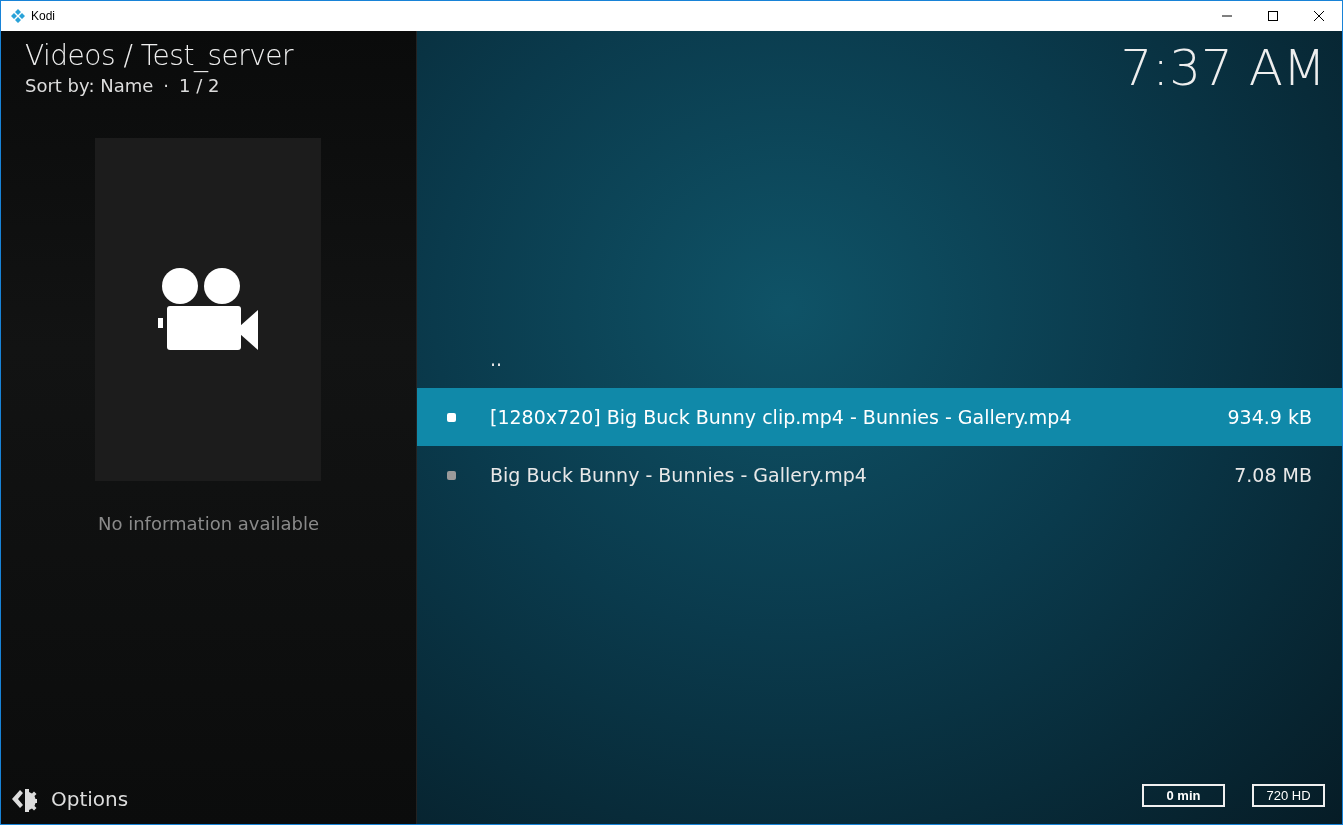 The image size is (1343, 825). What do you see at coordinates (781, 417) in the screenshot?
I see `file-name: [1280x720] Big Buck Bunny clip.mp4 - Bunnies - Gallery.mp4` at bounding box center [781, 417].